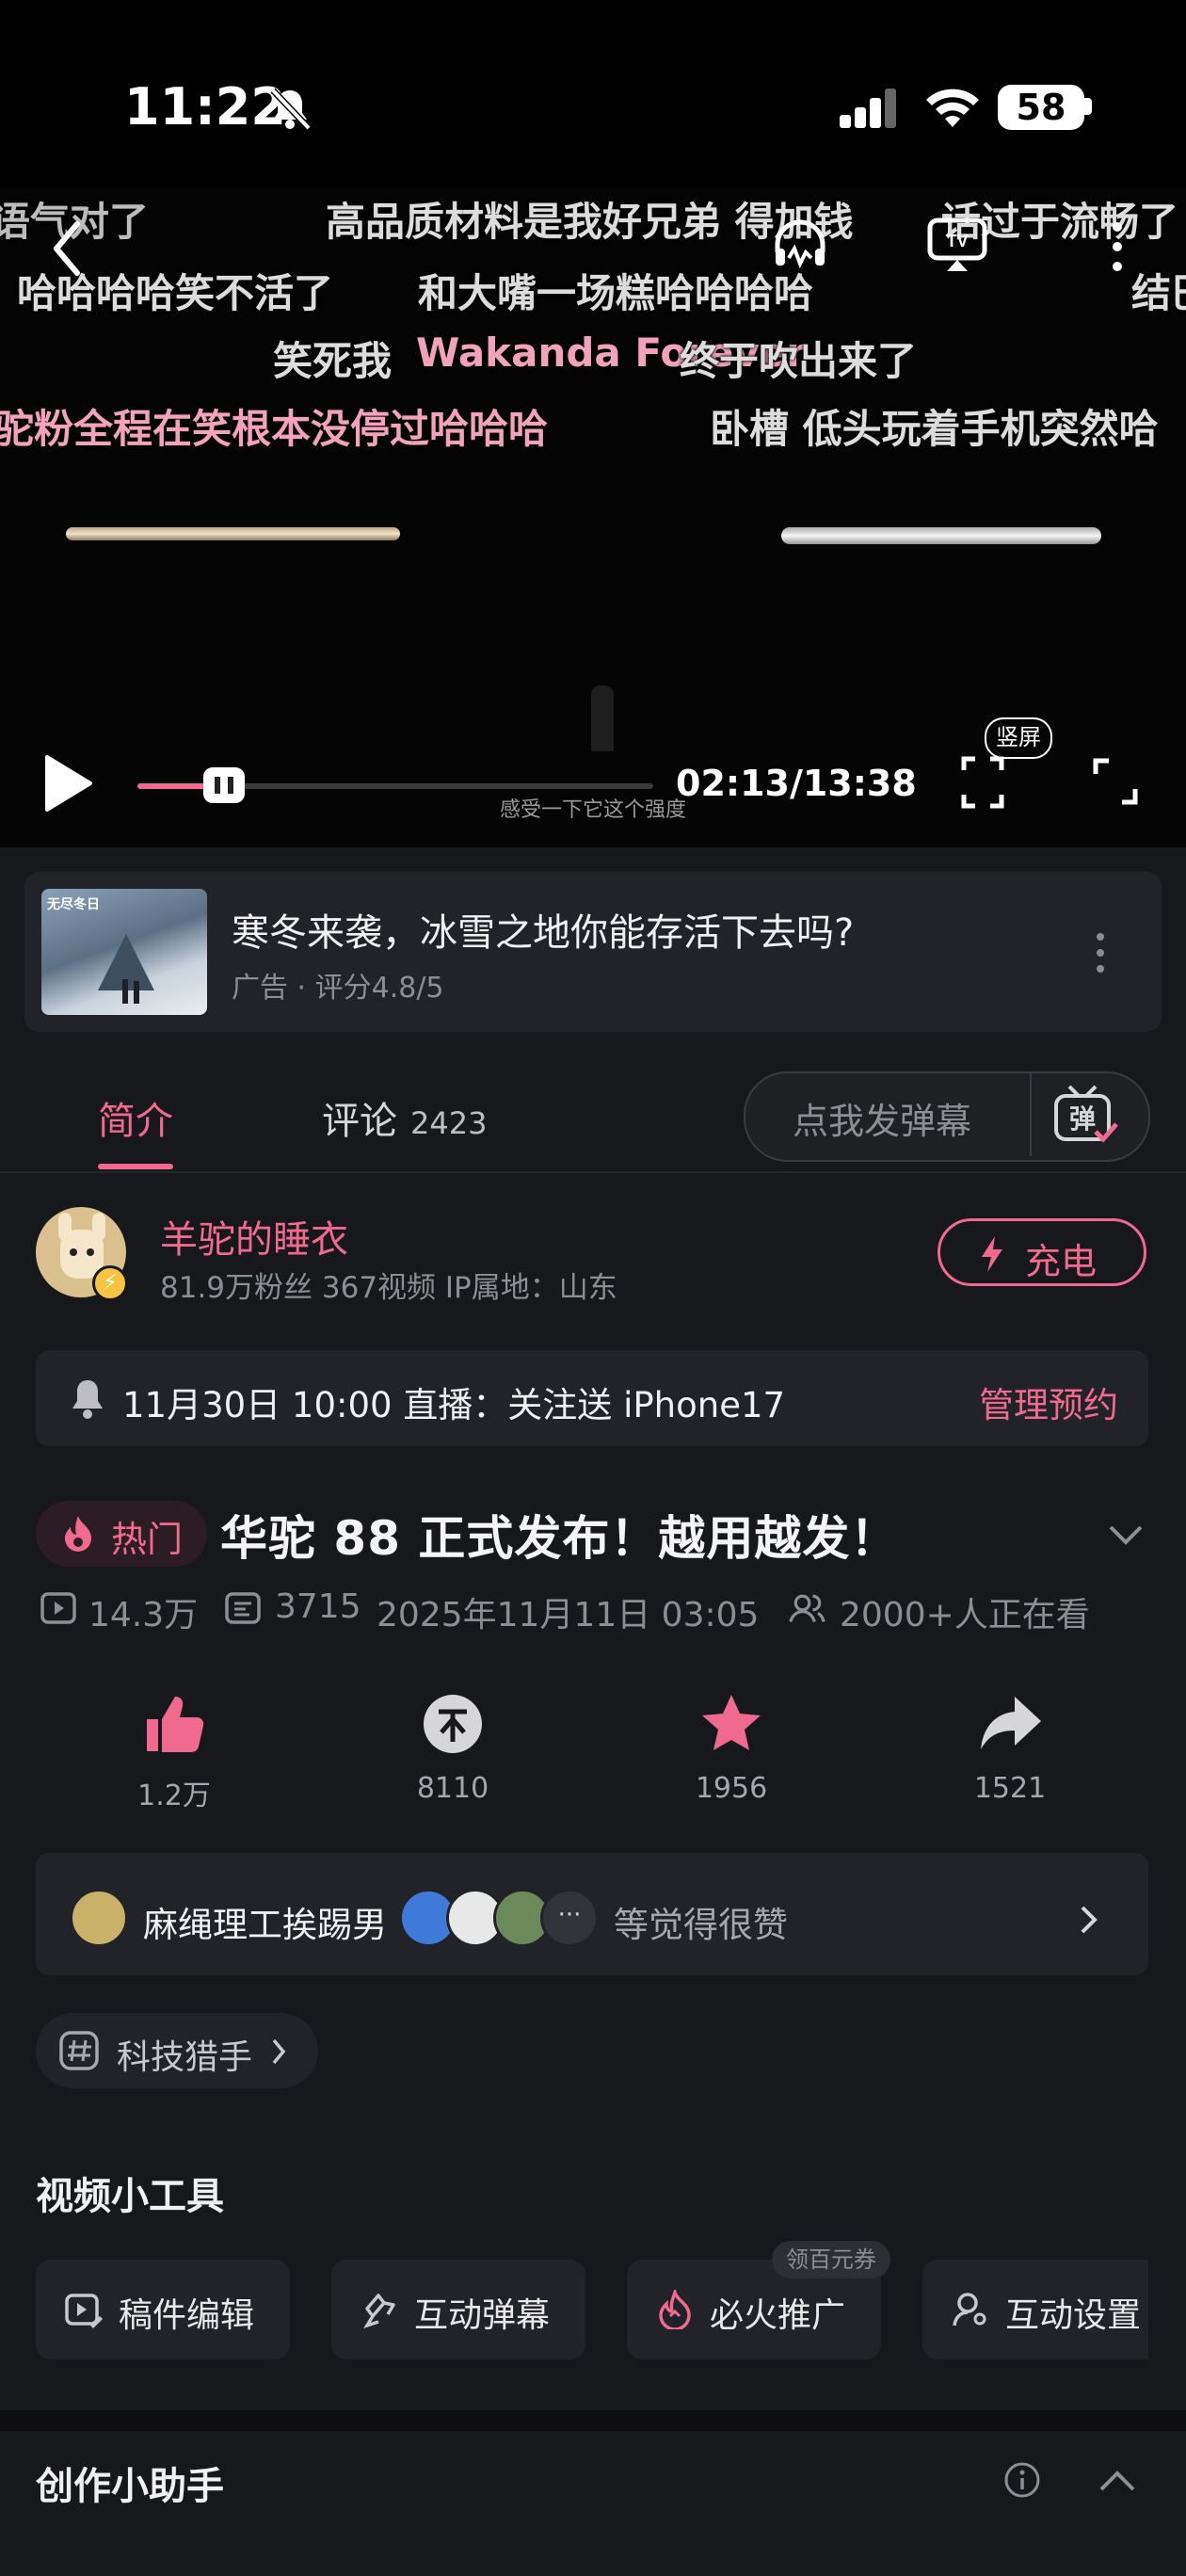 Image resolution: width=1186 pixels, height=2576 pixels. I want to click on tv-cast-icon: TV, so click(957, 245).